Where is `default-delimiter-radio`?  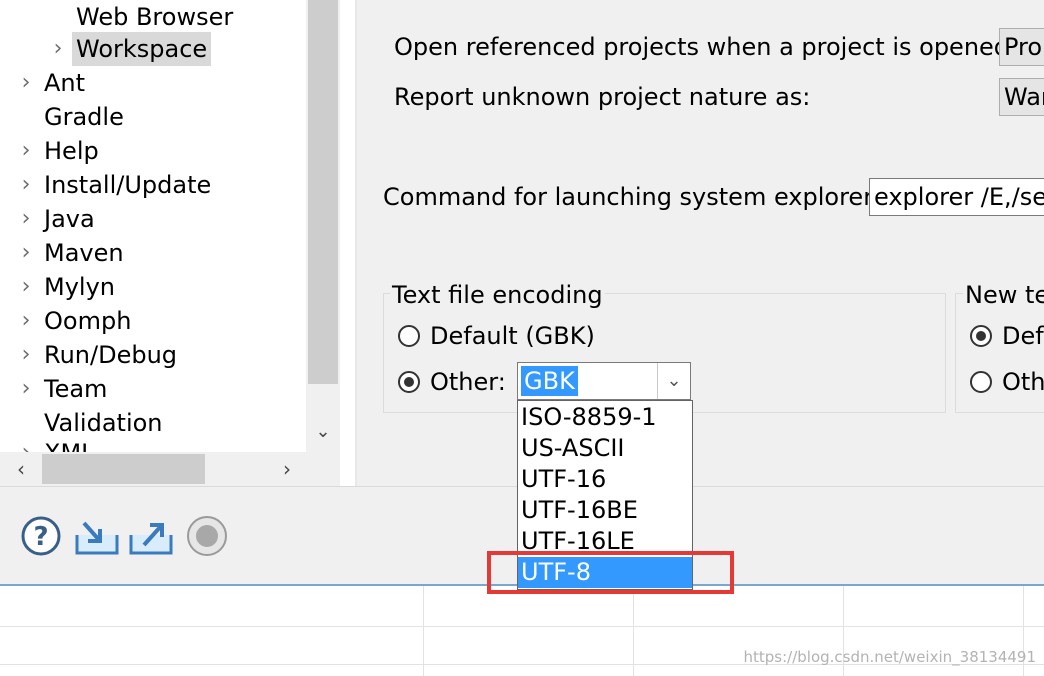 default-delimiter-radio is located at coordinates (981, 336).